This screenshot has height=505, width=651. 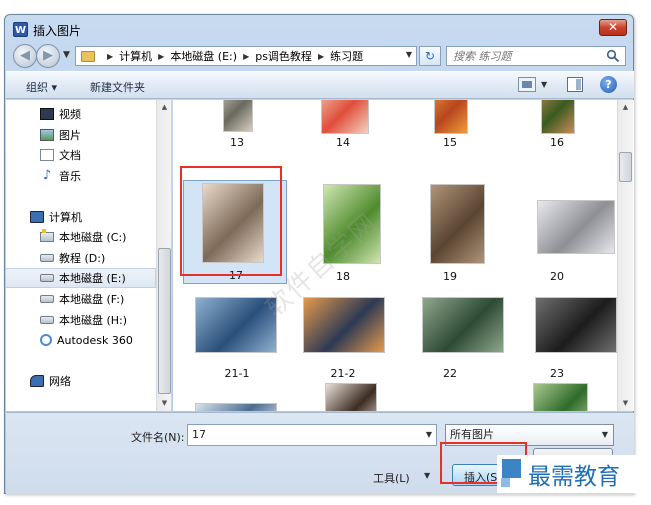 What do you see at coordinates (319, 29) in the screenshot?
I see `title-bar: W 插入图片 ✕` at bounding box center [319, 29].